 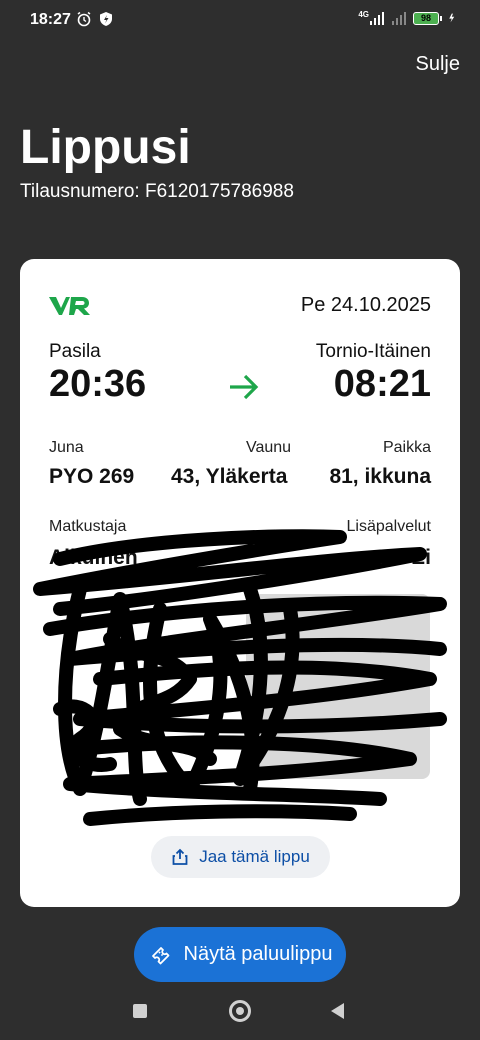 I want to click on recent-apps-icon, so click(x=140, y=1011).